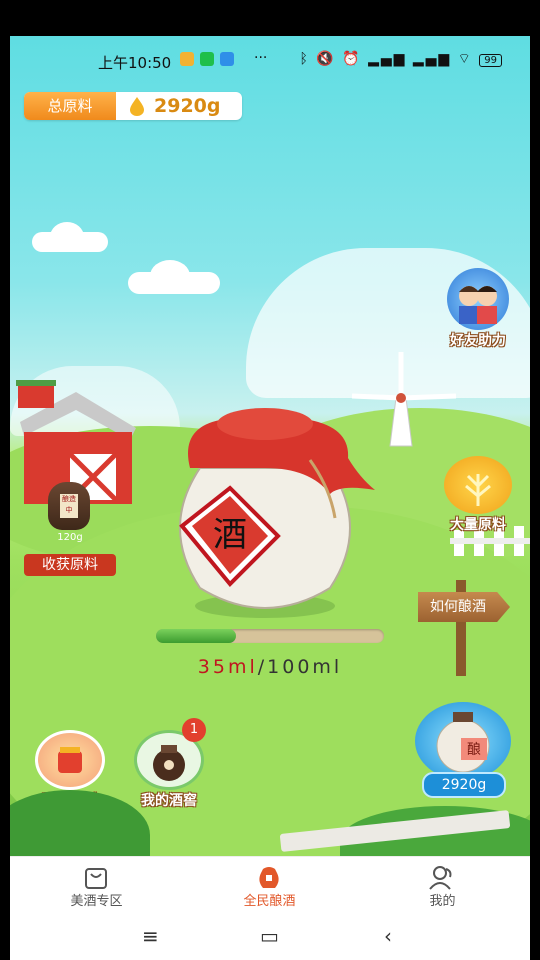  Describe the element at coordinates (230, 535) in the screenshot. I see `jar-label: 酒` at that location.